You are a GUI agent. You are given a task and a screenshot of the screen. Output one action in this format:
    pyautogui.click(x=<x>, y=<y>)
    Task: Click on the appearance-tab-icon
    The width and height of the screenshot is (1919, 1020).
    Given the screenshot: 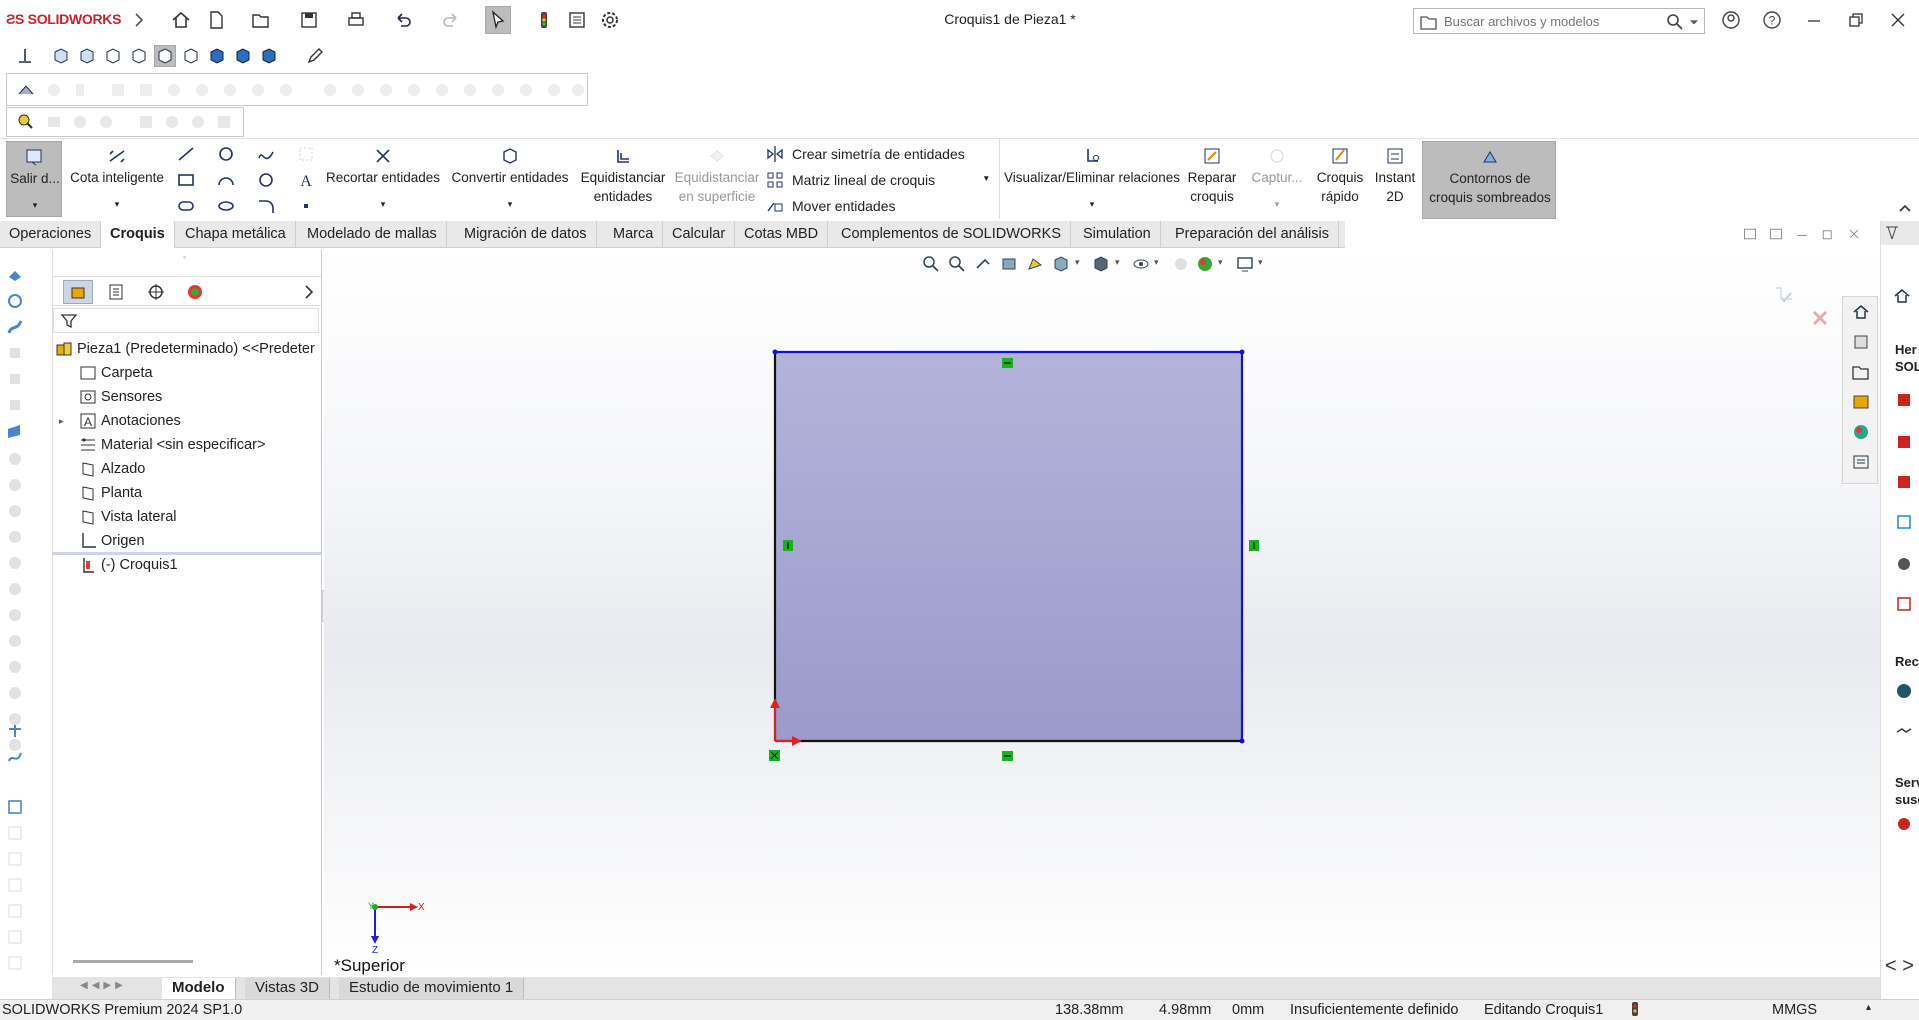 What is the action you would take?
    pyautogui.click(x=195, y=292)
    